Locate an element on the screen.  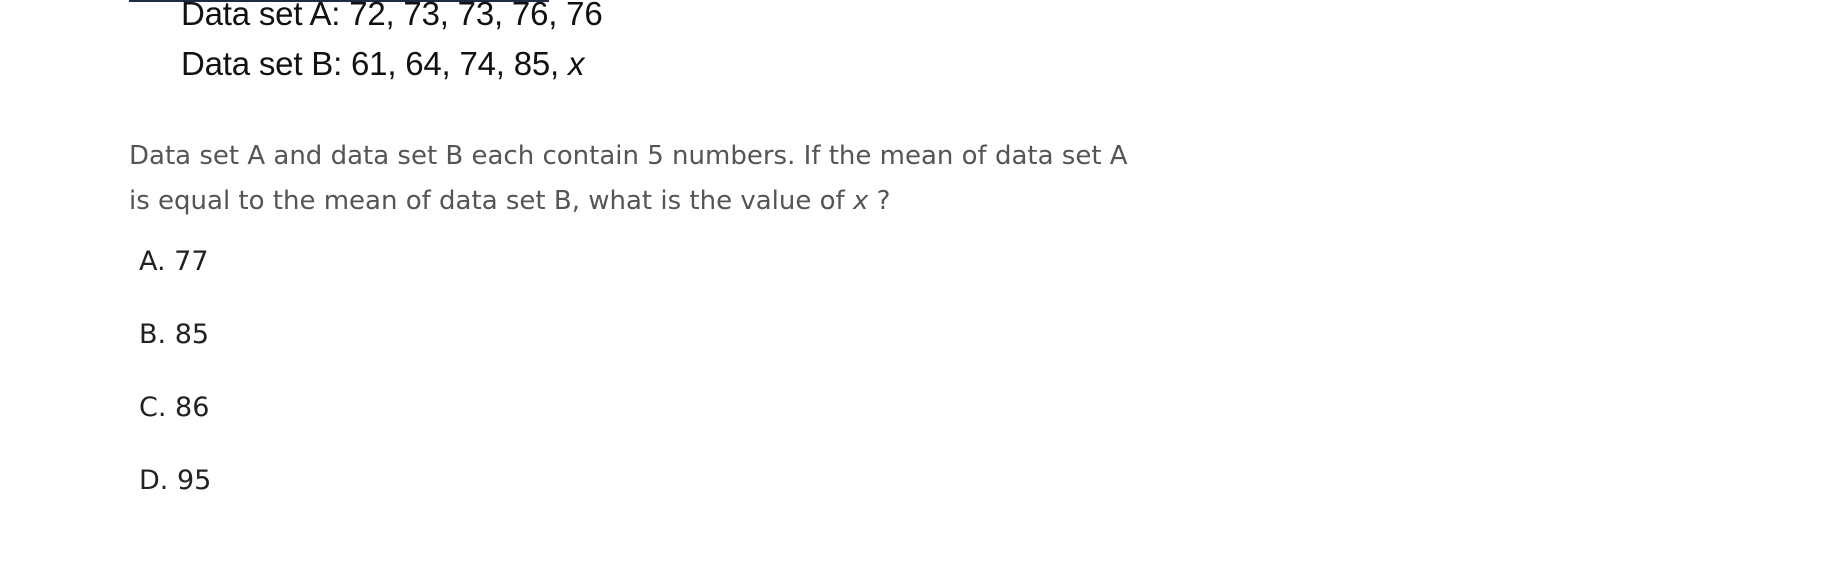
answer-choices: A. 77 B. 85 C. 86 D. 95 is located at coordinates (175, 389).